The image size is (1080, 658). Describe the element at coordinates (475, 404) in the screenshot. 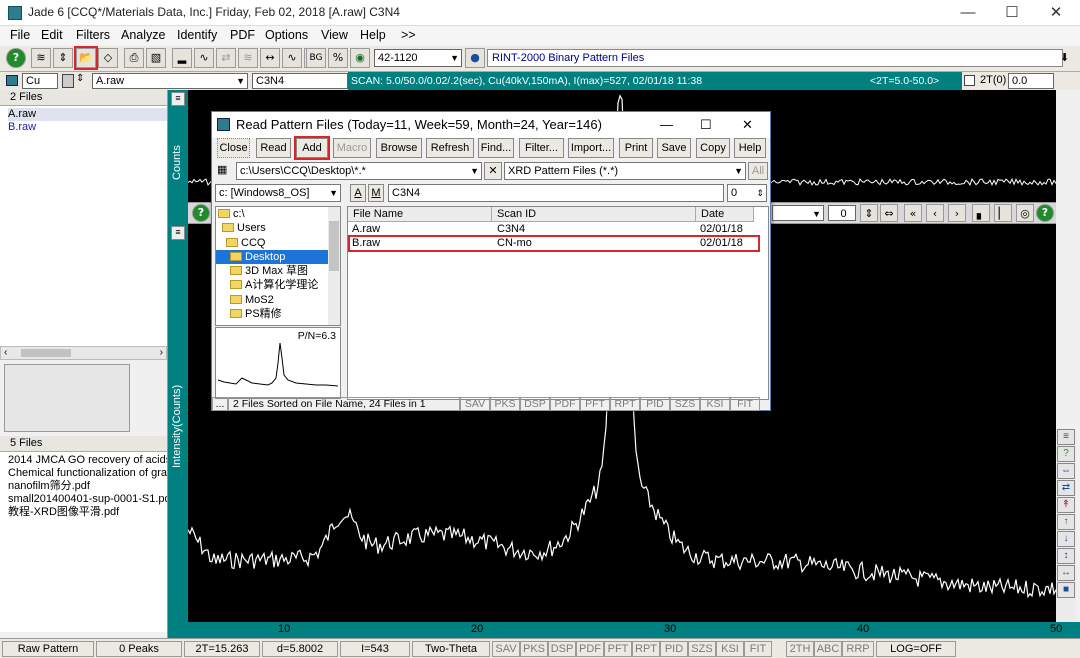

I see `dlg-tag: SAV` at that location.